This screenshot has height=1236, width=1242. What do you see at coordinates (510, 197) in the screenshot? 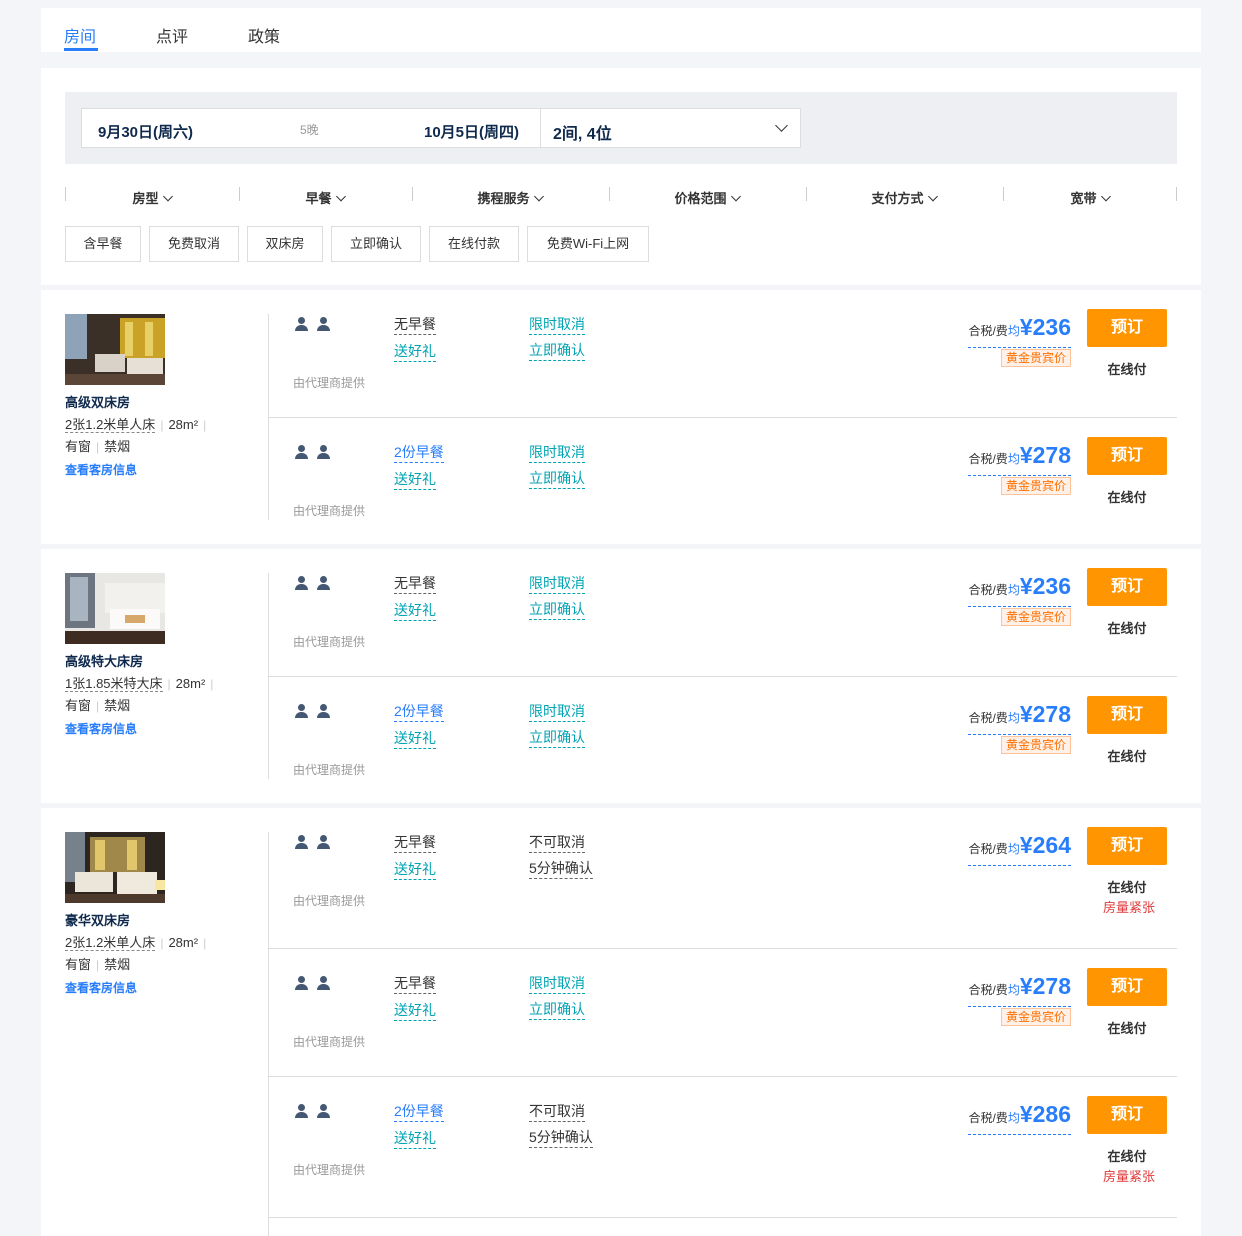
I see `filter-ctrip-service: 携程服务` at bounding box center [510, 197].